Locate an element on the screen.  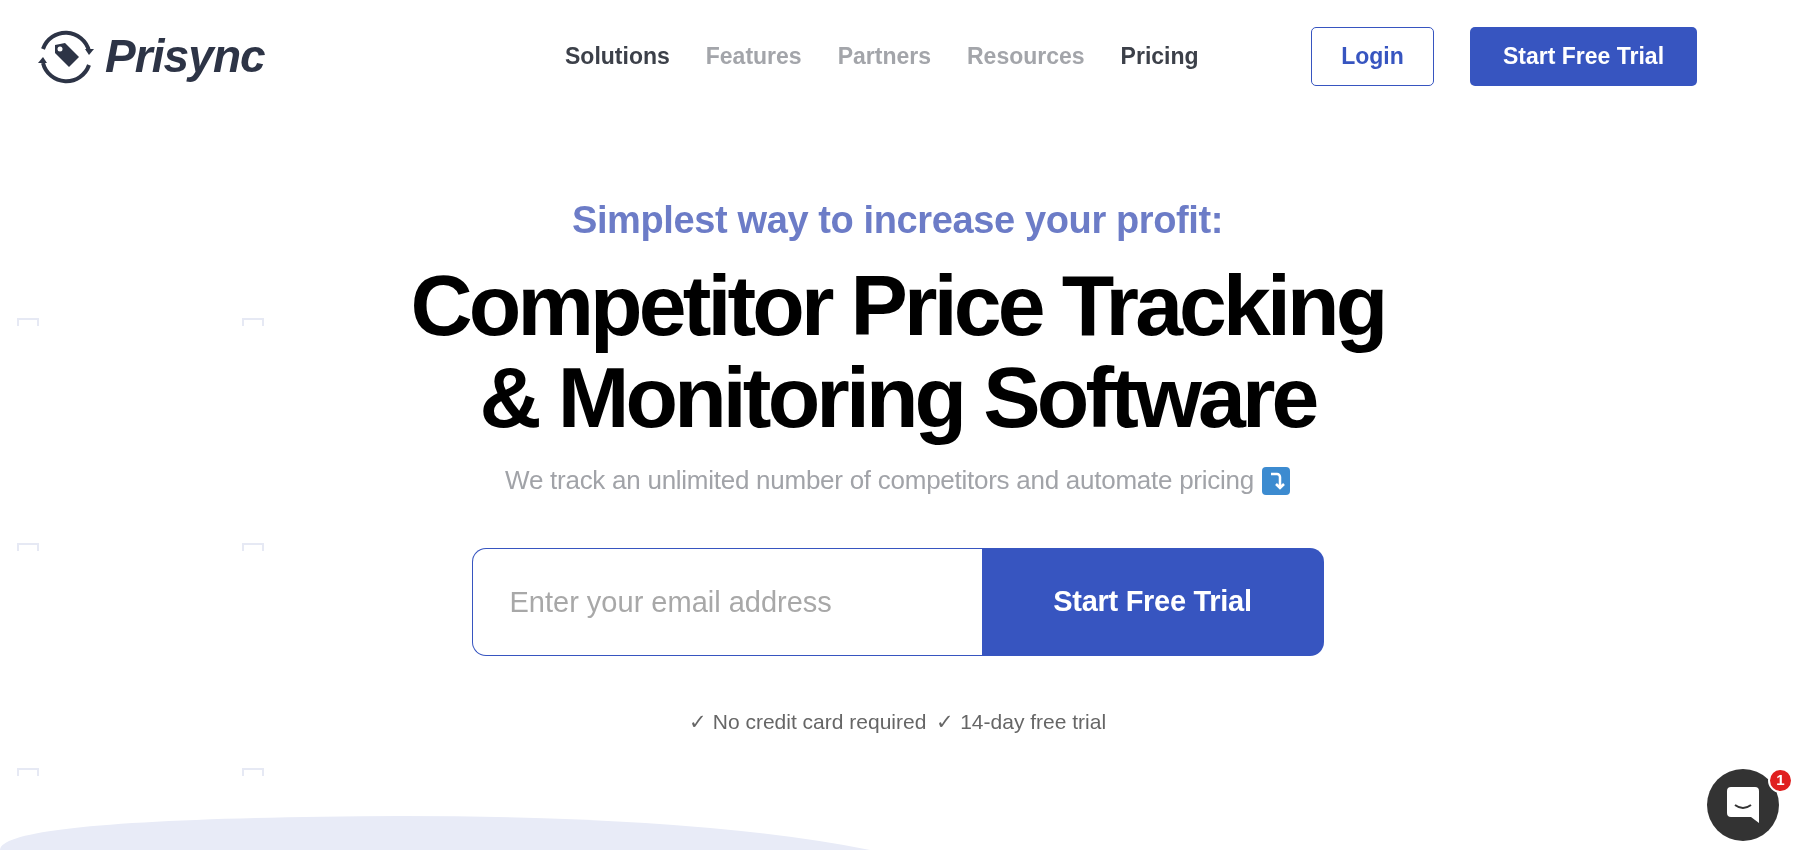
notification-badge: 1 is located at coordinates (1780, 780).